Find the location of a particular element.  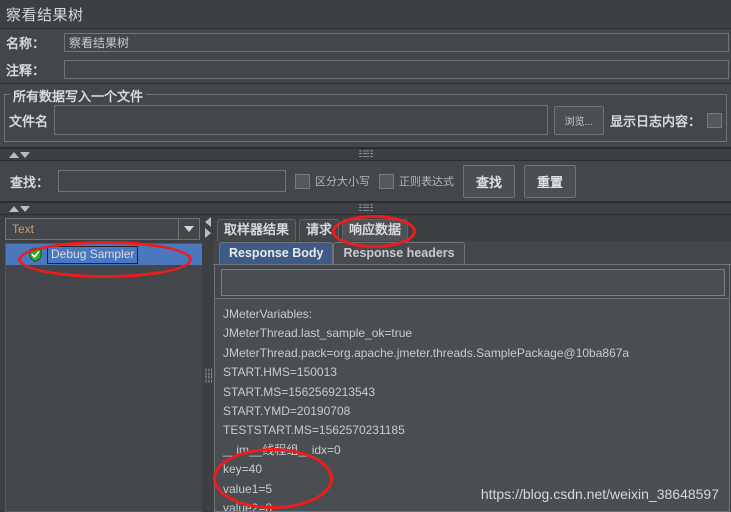

splitter-top-arrows is located at coordinates (19, 154).